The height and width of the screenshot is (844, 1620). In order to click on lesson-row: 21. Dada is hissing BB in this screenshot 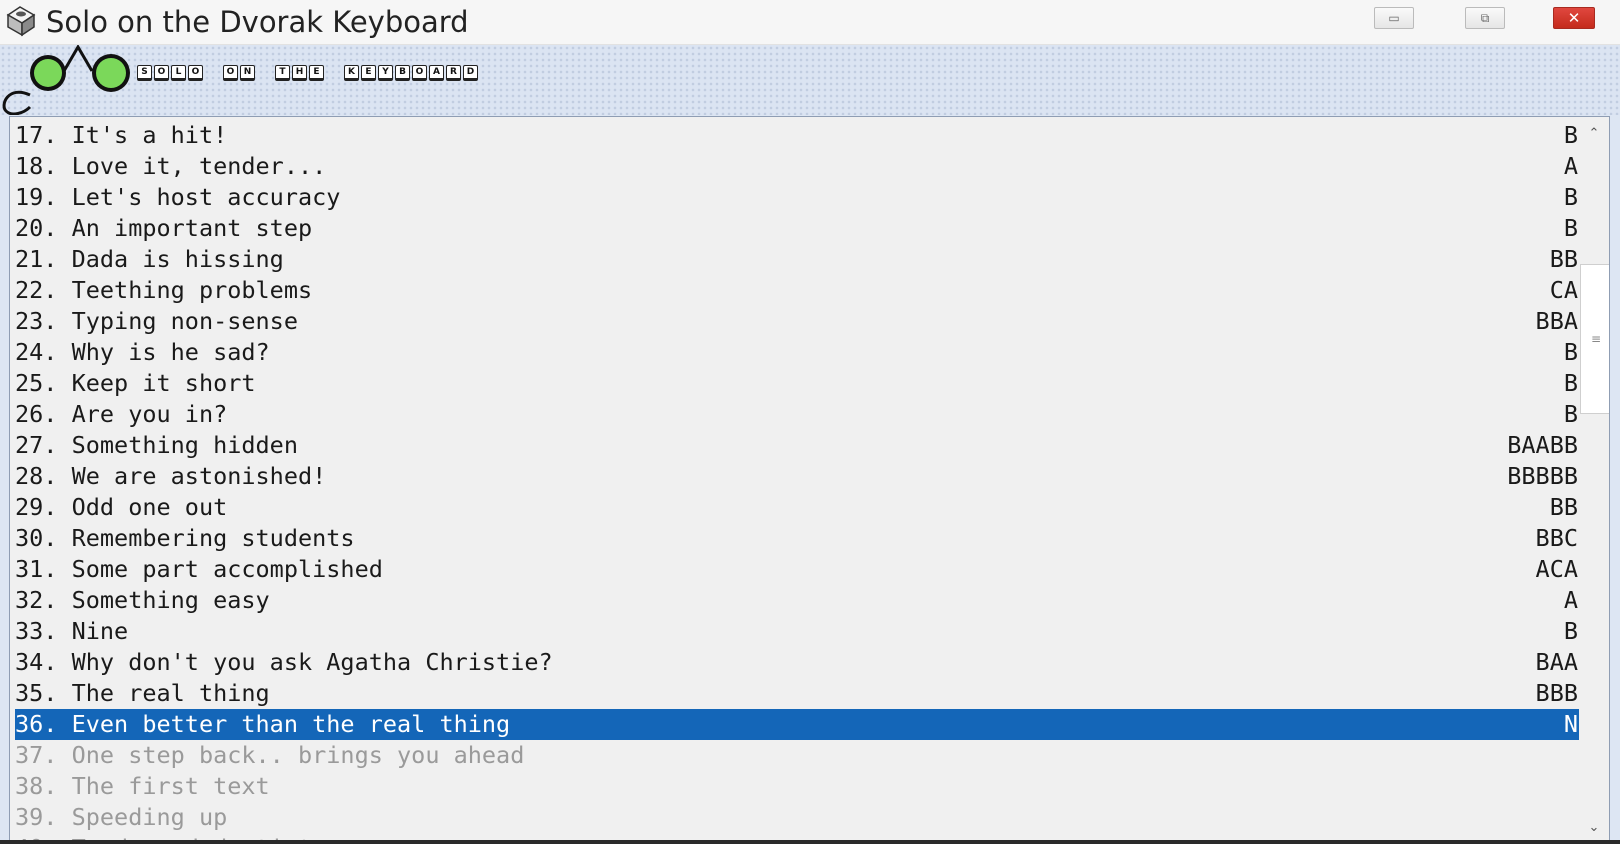, I will do `click(799, 259)`.